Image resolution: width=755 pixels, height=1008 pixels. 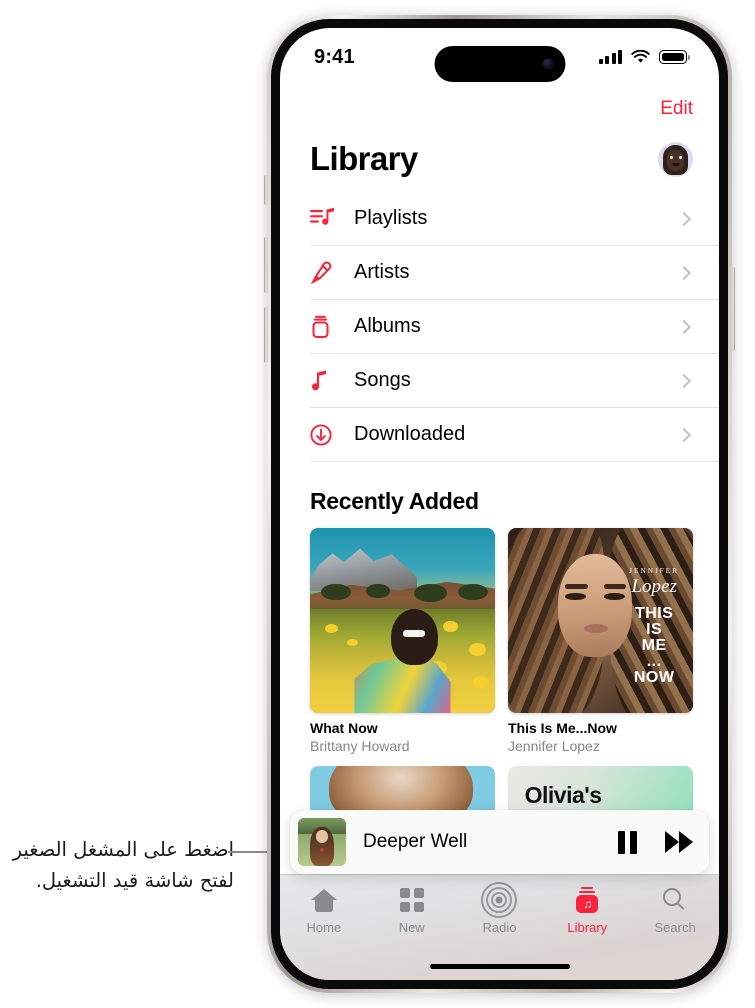 I want to click on home-icon, so click(x=323, y=900).